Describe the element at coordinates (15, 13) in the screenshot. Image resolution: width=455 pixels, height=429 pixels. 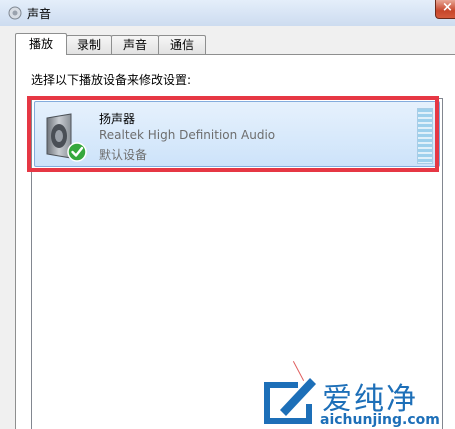
I see `sound-app-icon` at that location.